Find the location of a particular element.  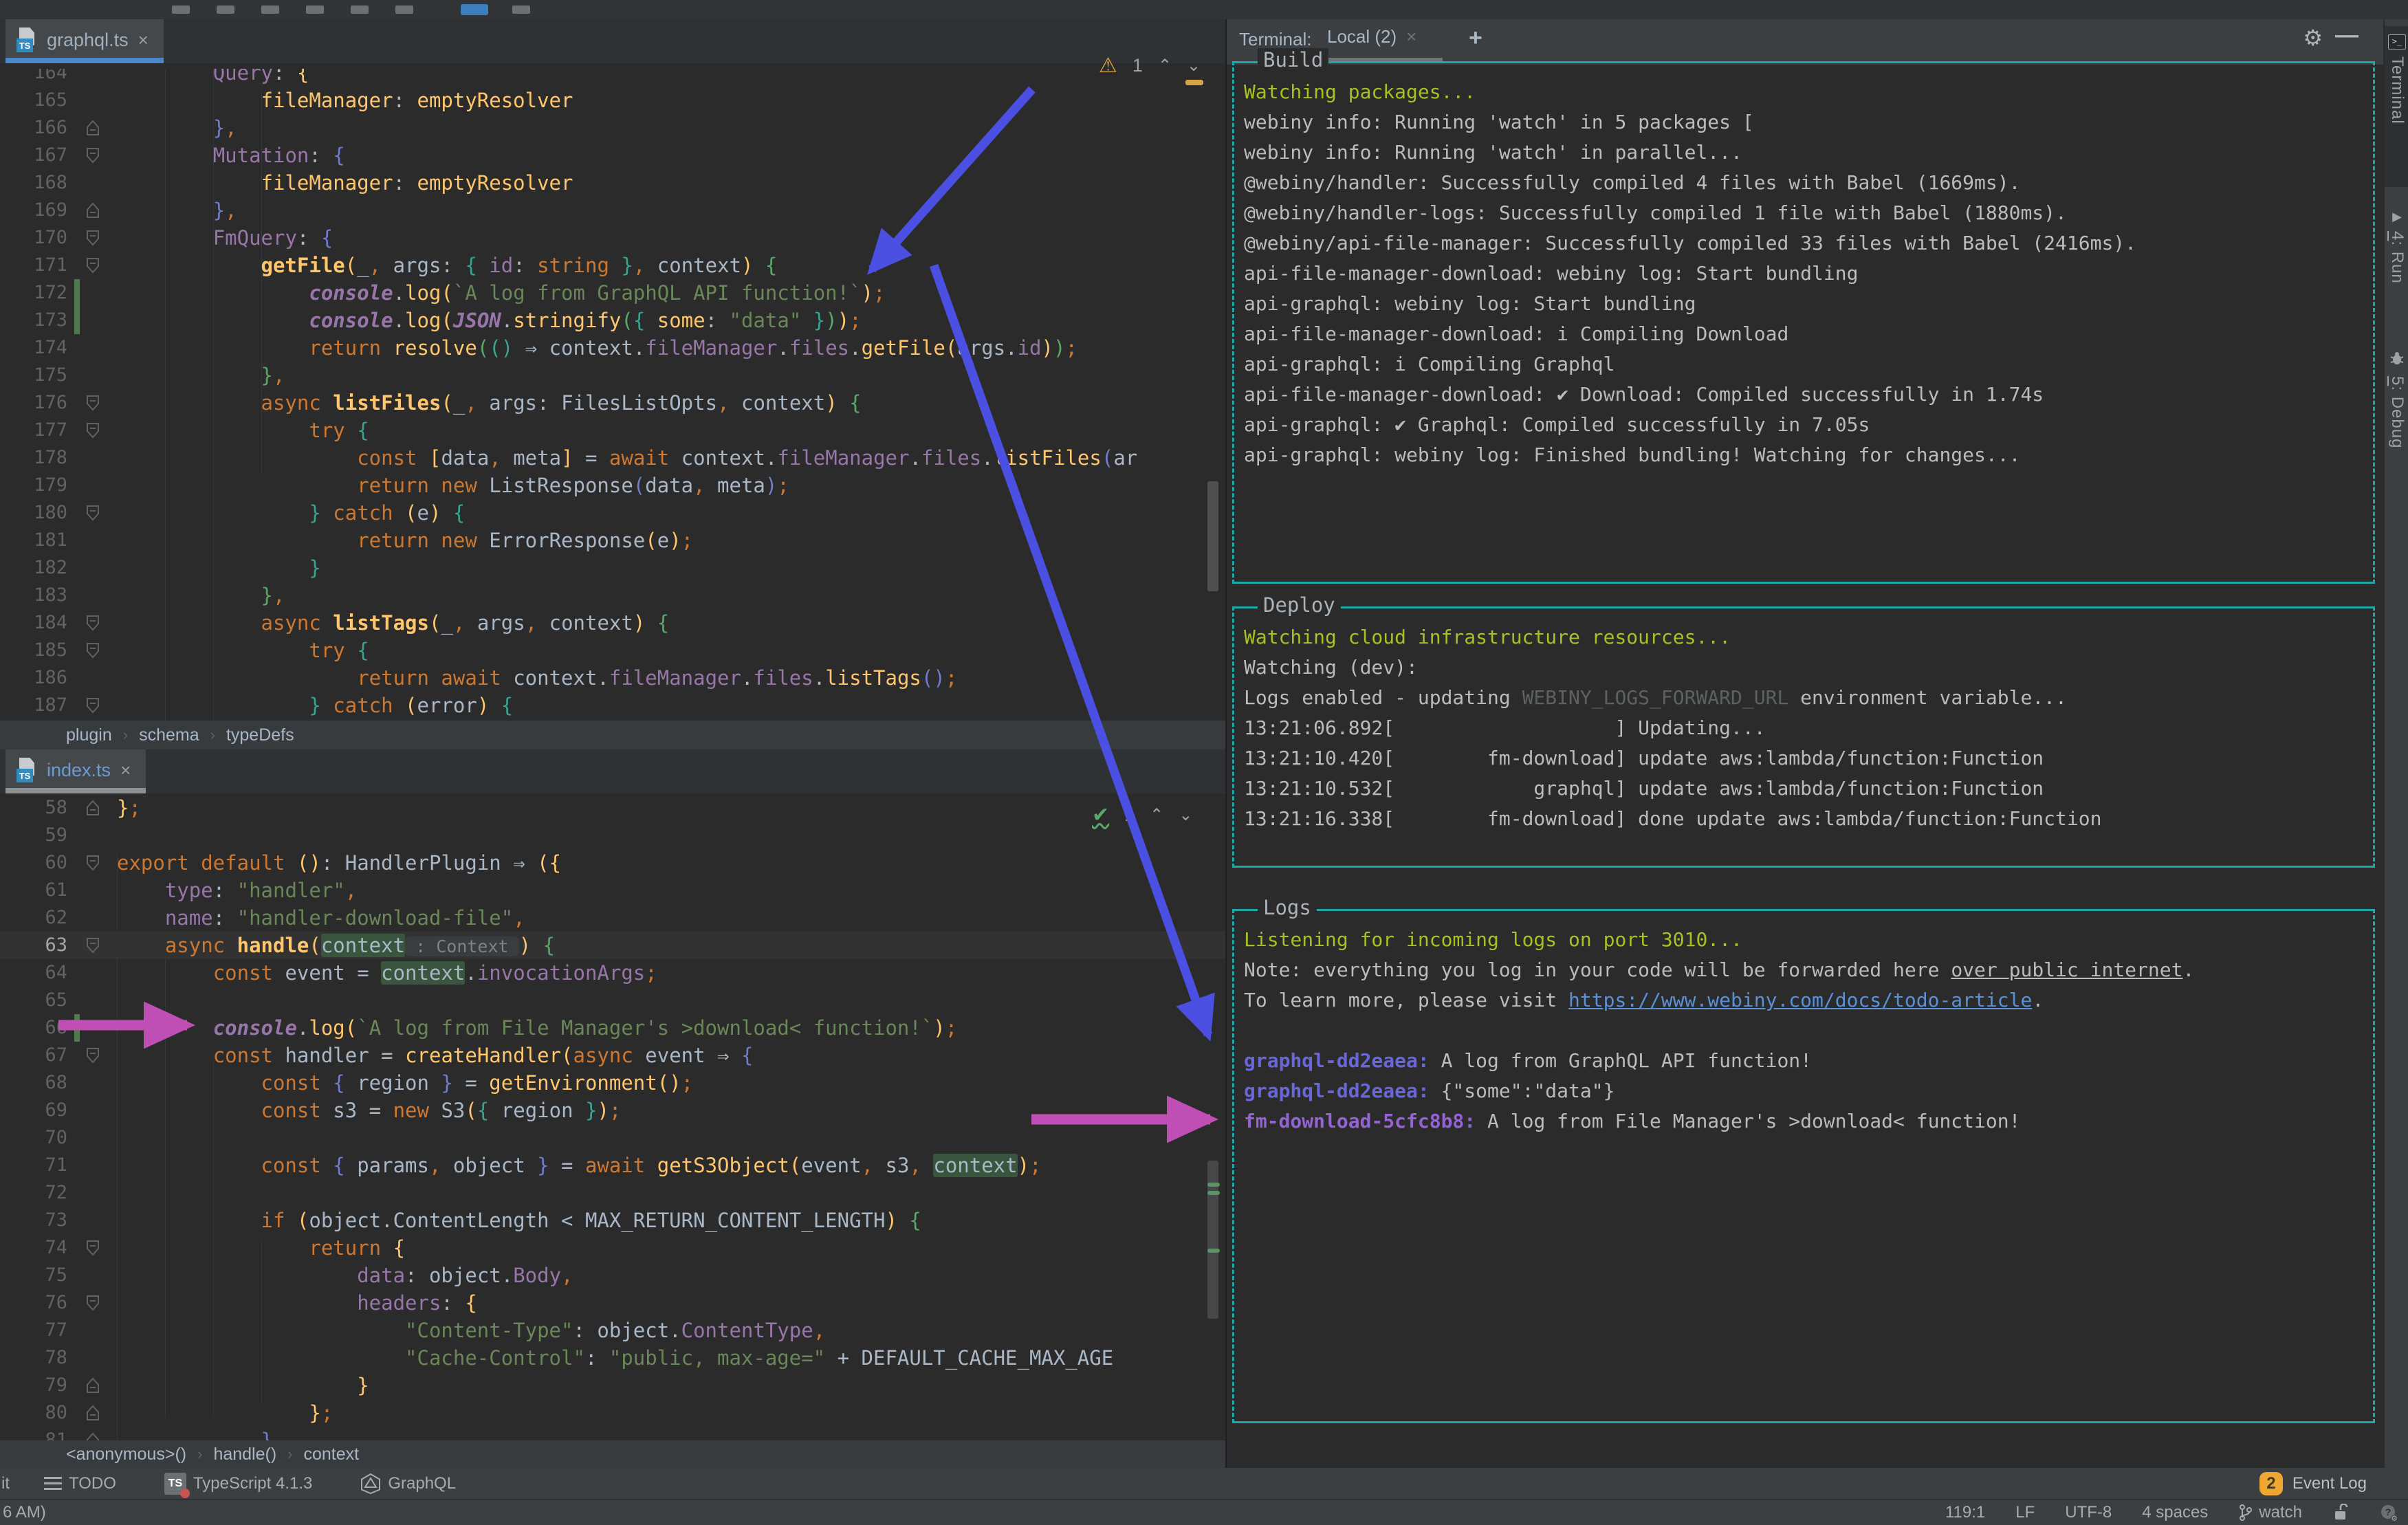

line-number: 58 is located at coordinates (33, 810).